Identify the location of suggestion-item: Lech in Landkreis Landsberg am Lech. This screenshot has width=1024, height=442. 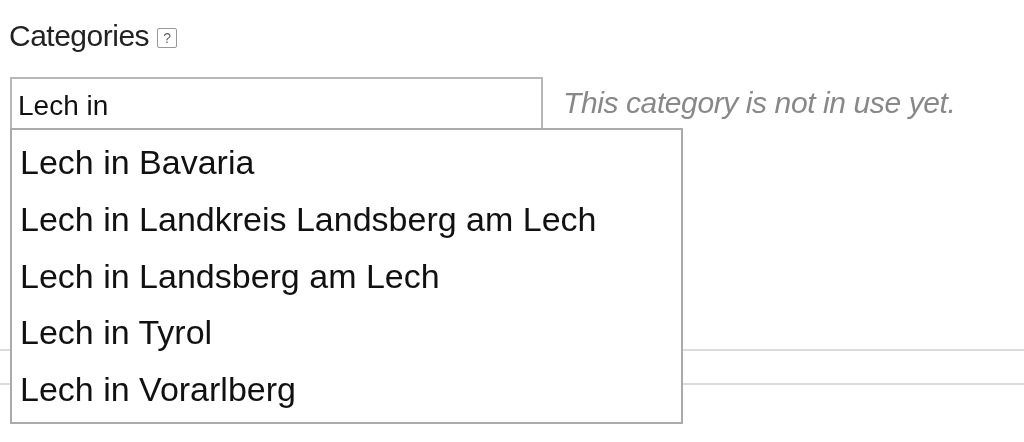
(346, 223).